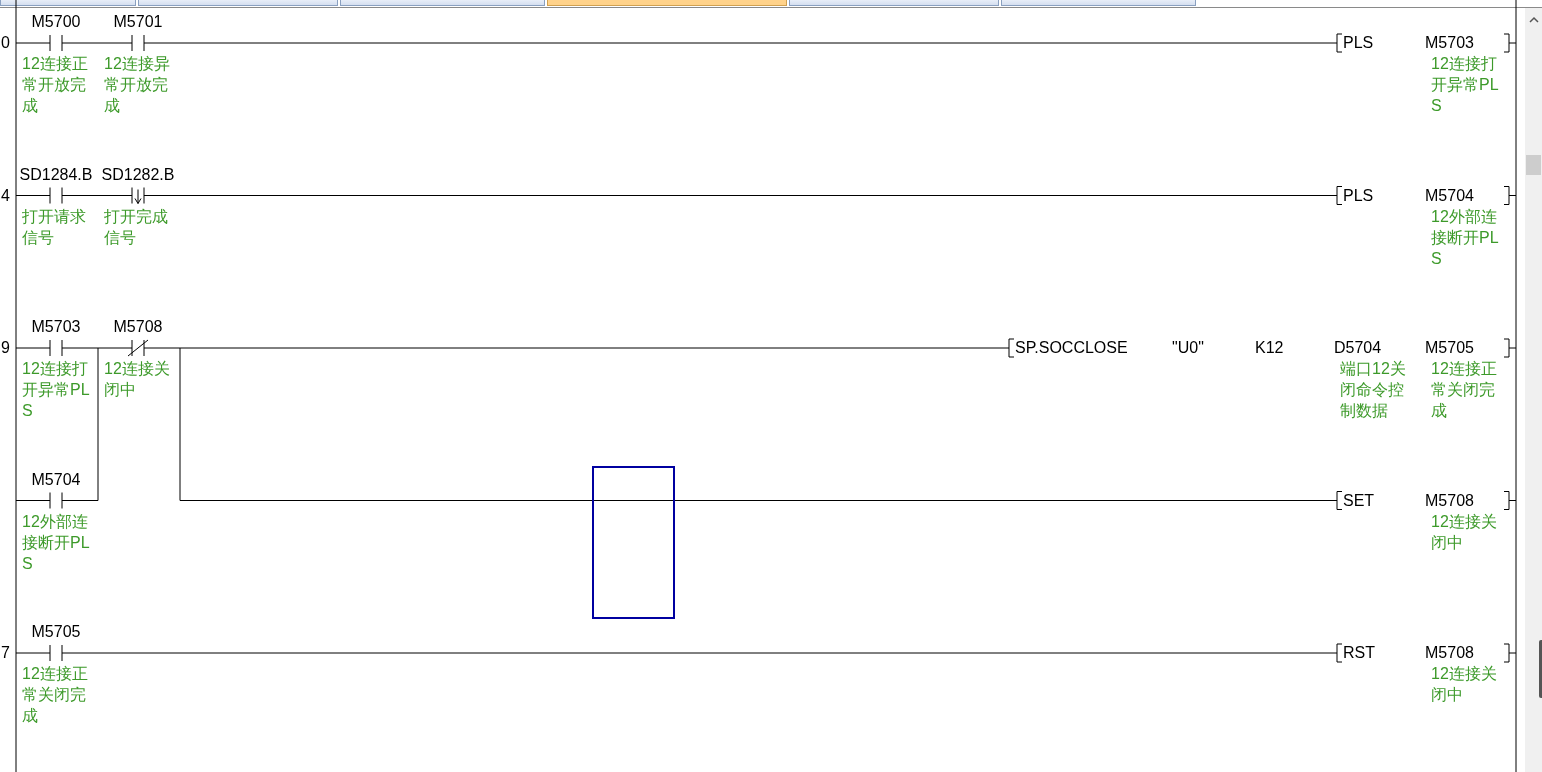  I want to click on vertical-scrollbar, so click(1533, 390).